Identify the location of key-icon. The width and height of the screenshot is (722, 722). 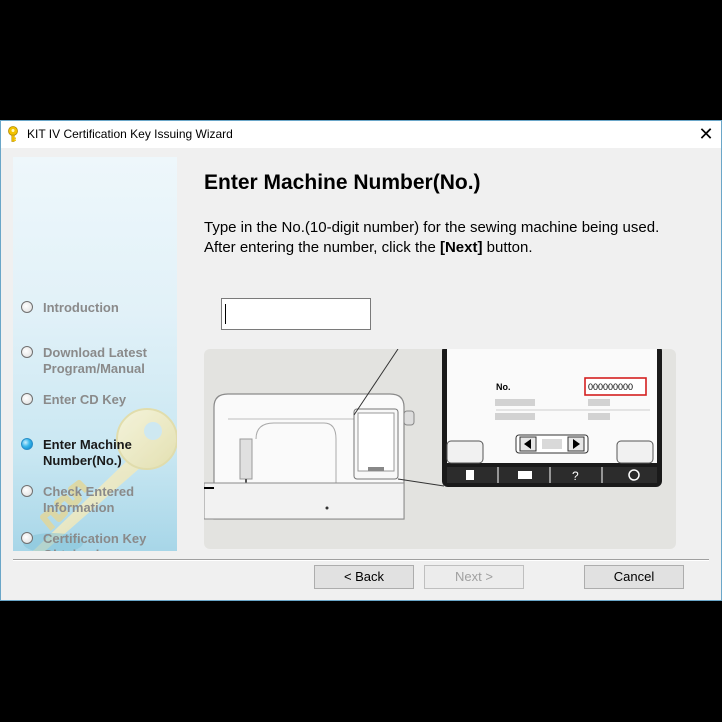
(13, 134).